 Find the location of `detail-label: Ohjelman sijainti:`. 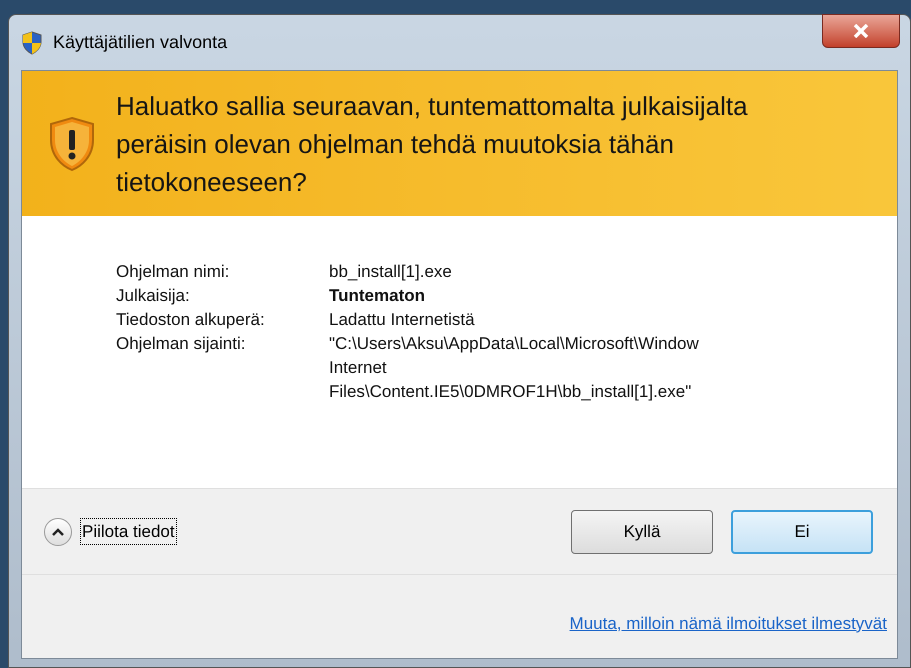

detail-label: Ohjelman sijainti: is located at coordinates (181, 344).